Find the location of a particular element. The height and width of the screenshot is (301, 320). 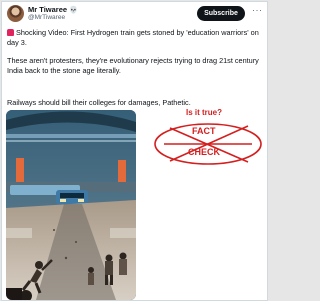

fact-check-word-check: CHECK is located at coordinates (204, 152).